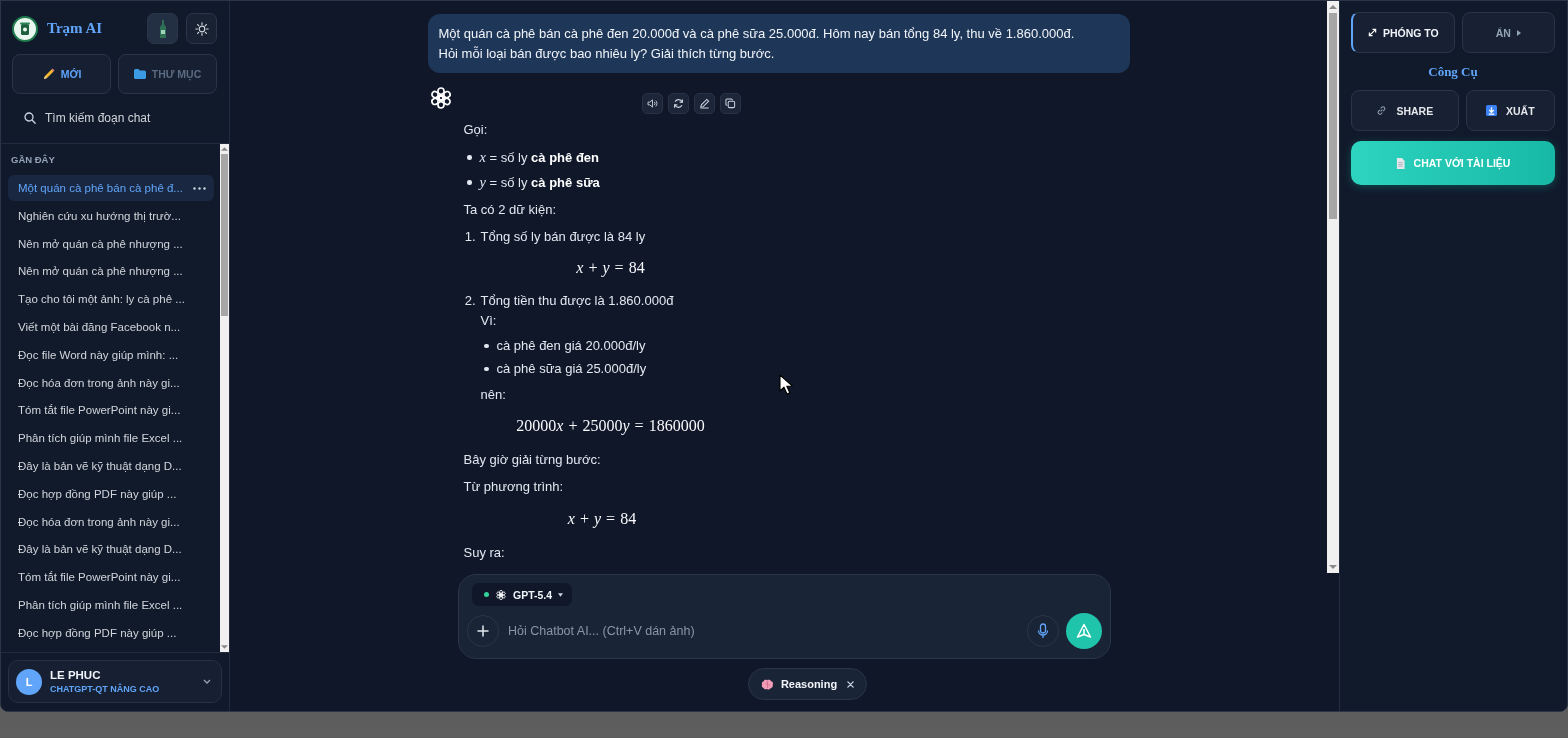 Image resolution: width=1568 pixels, height=738 pixels. What do you see at coordinates (767, 684) in the screenshot?
I see `brain-icon` at bounding box center [767, 684].